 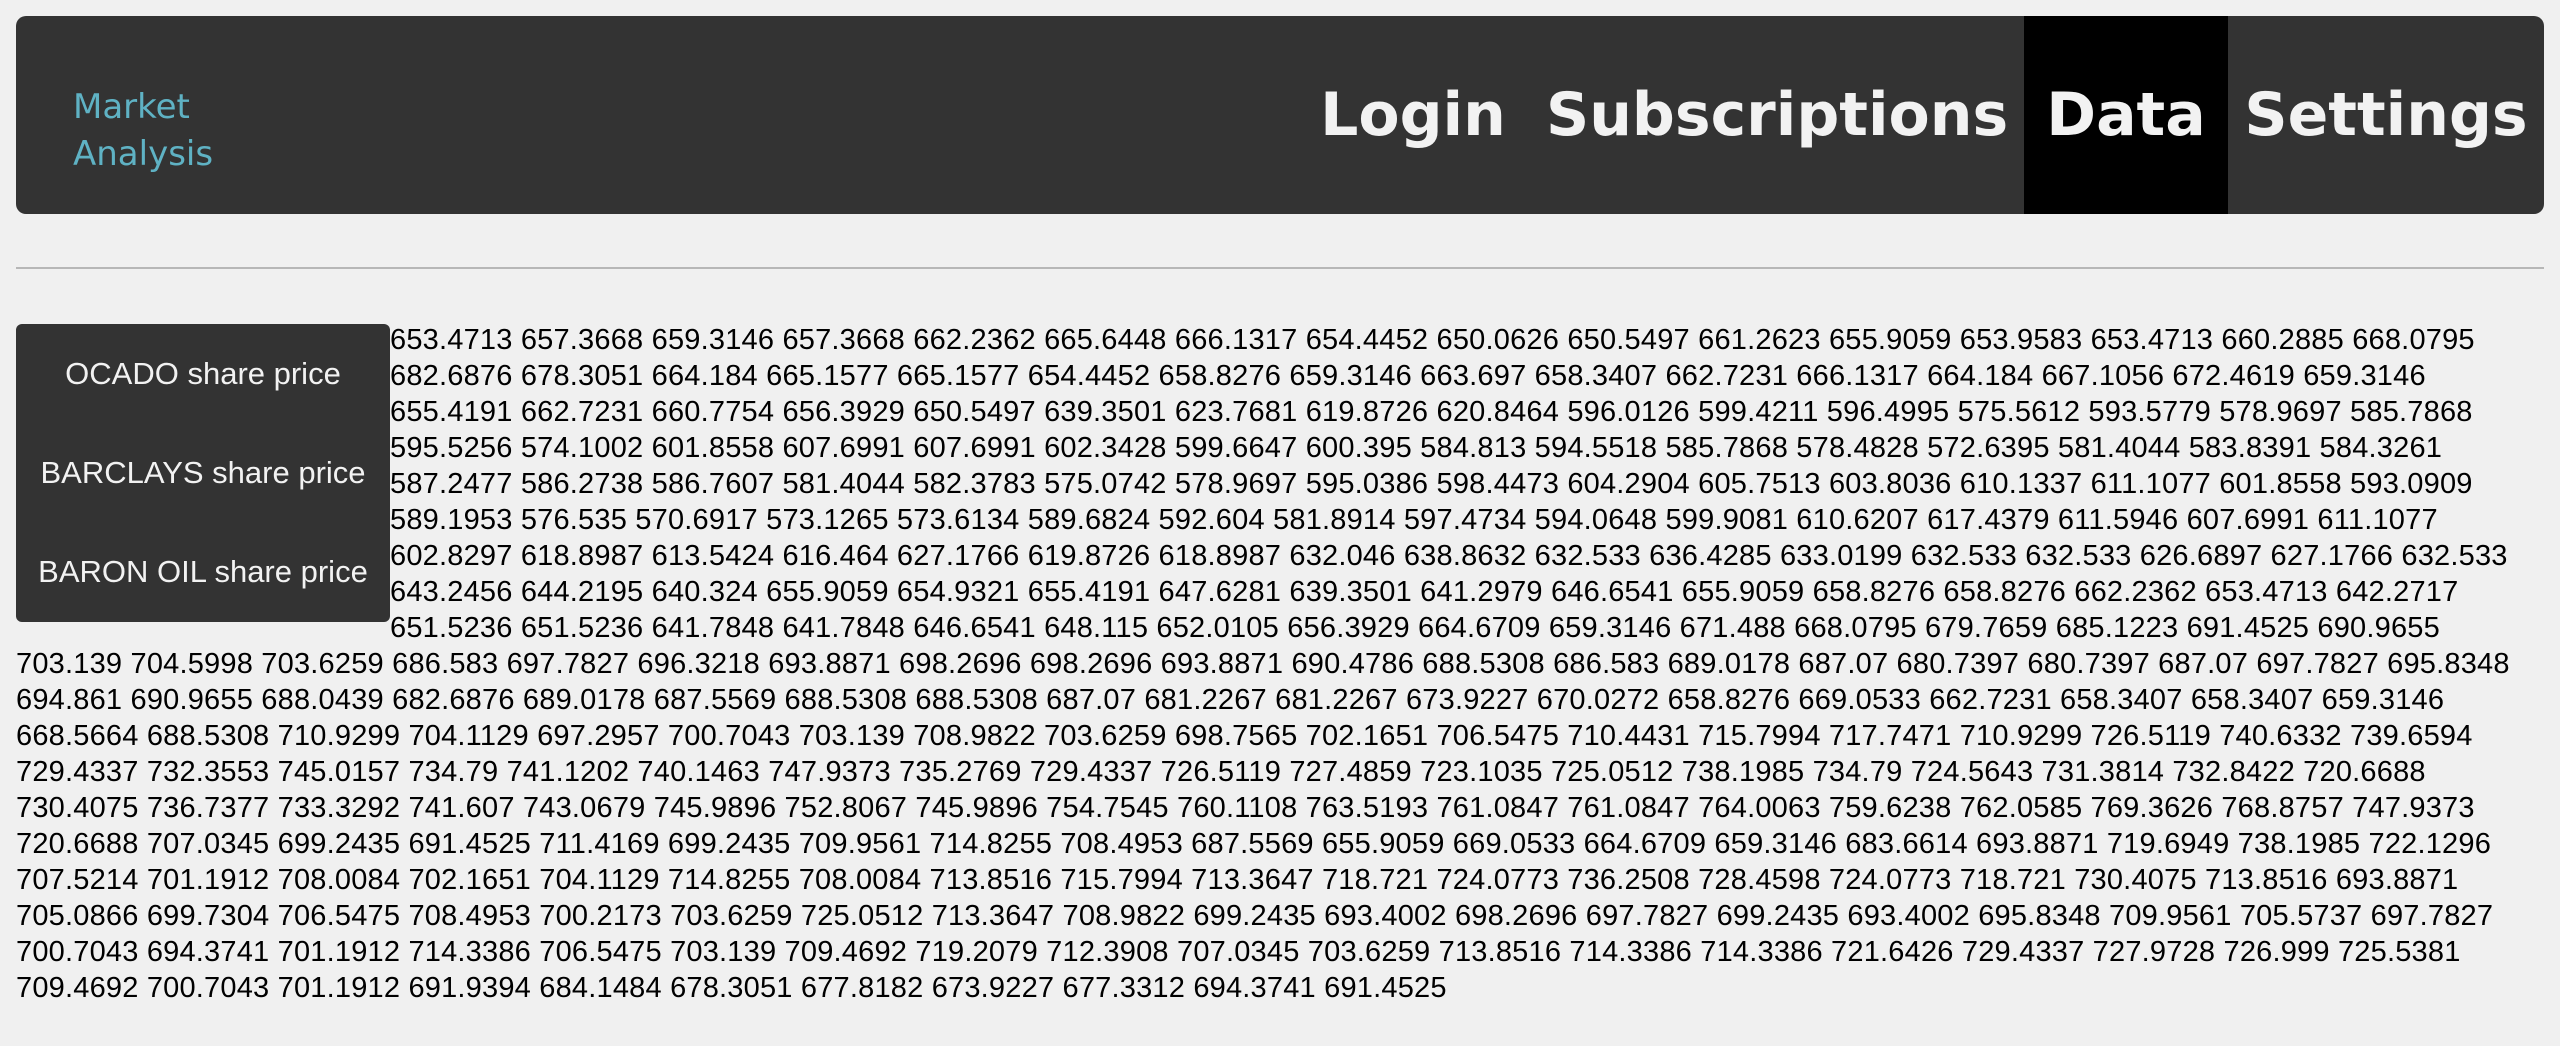 I want to click on menu-item-barclays: BARCLAYS share price, so click(x=203, y=472).